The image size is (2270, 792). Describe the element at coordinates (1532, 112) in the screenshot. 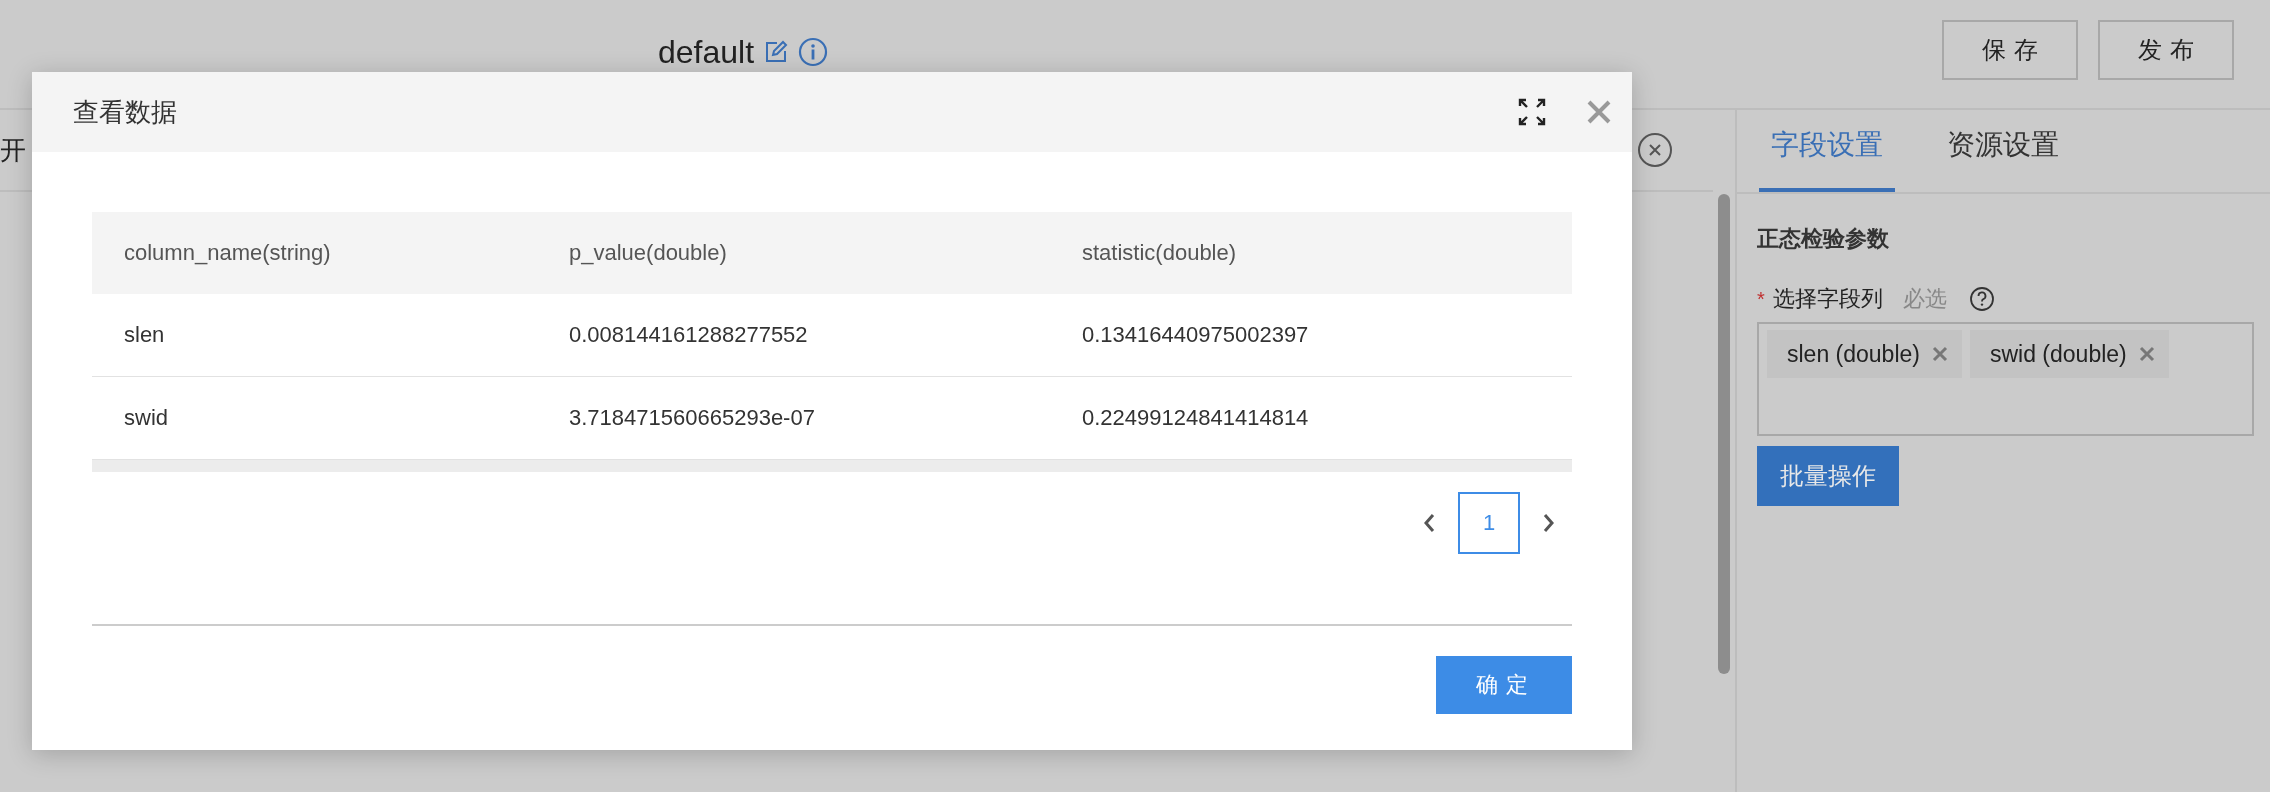

I see `fullscreen-icon` at that location.